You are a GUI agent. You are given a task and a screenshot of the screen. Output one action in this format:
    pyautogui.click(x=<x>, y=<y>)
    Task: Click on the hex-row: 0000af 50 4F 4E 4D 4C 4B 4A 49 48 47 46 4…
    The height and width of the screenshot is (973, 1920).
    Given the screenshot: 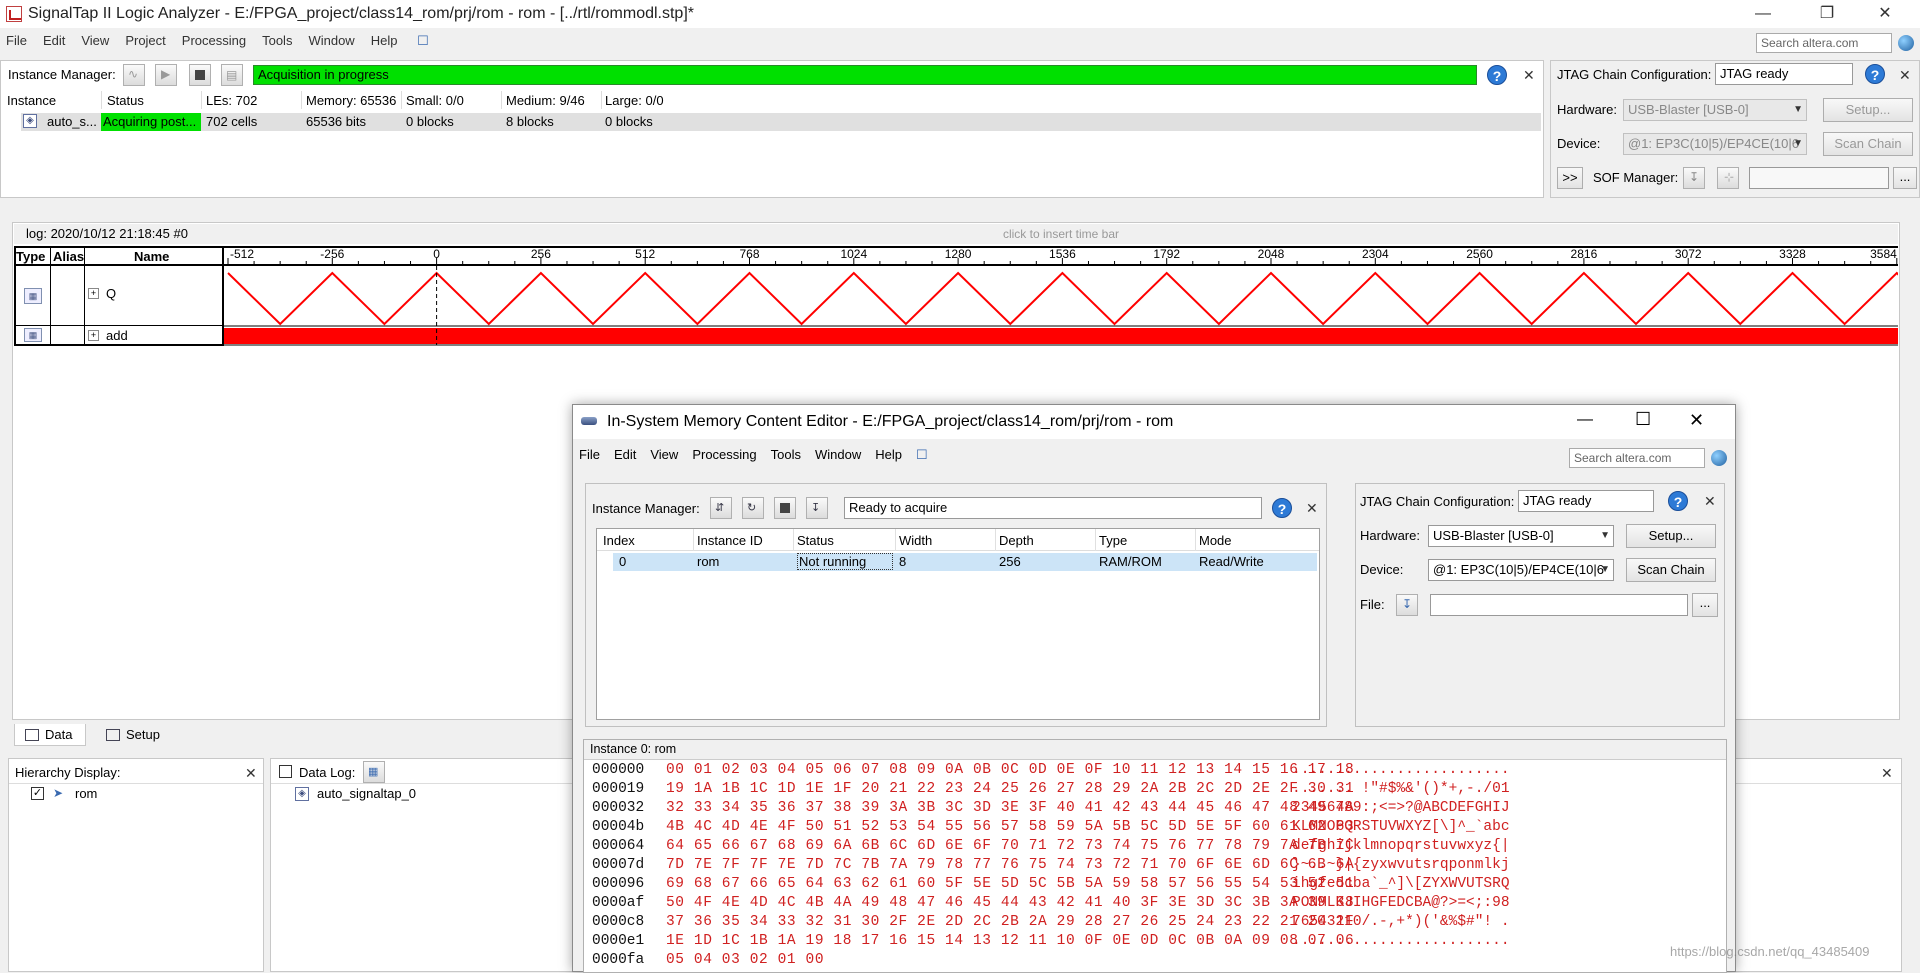 What is the action you would take?
    pyautogui.click(x=1155, y=904)
    